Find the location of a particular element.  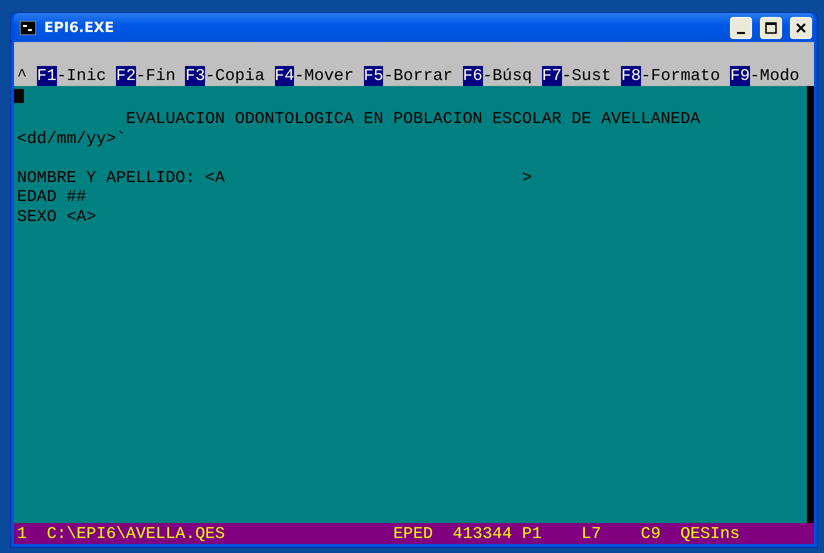

close-icon is located at coordinates (801, 28).